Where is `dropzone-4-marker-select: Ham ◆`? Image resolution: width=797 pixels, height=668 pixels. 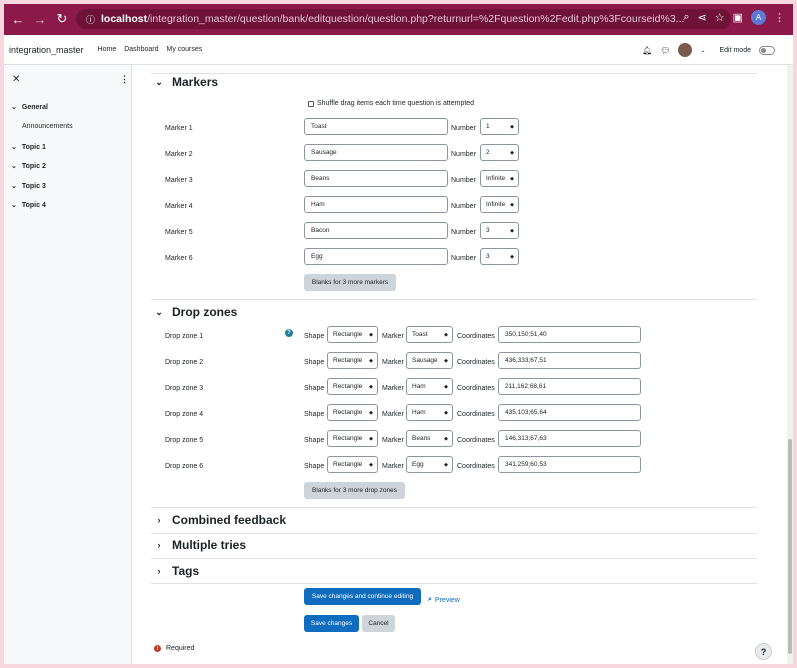 dropzone-4-marker-select: Ham ◆ is located at coordinates (429, 412).